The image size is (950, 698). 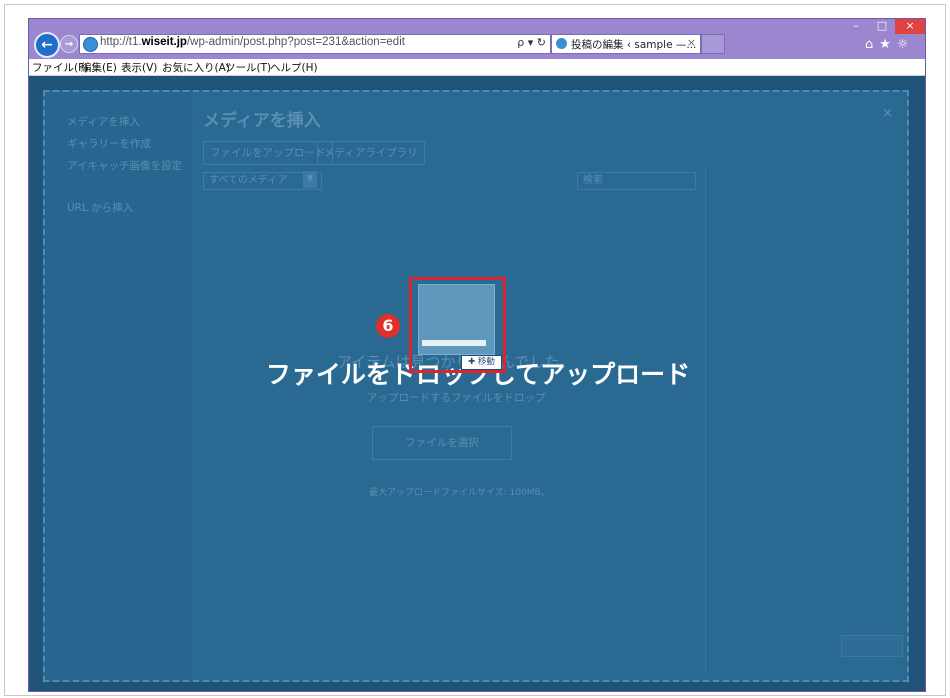 What do you see at coordinates (268, 153) in the screenshot?
I see `tab-upload-files: ファイルをアップロード` at bounding box center [268, 153].